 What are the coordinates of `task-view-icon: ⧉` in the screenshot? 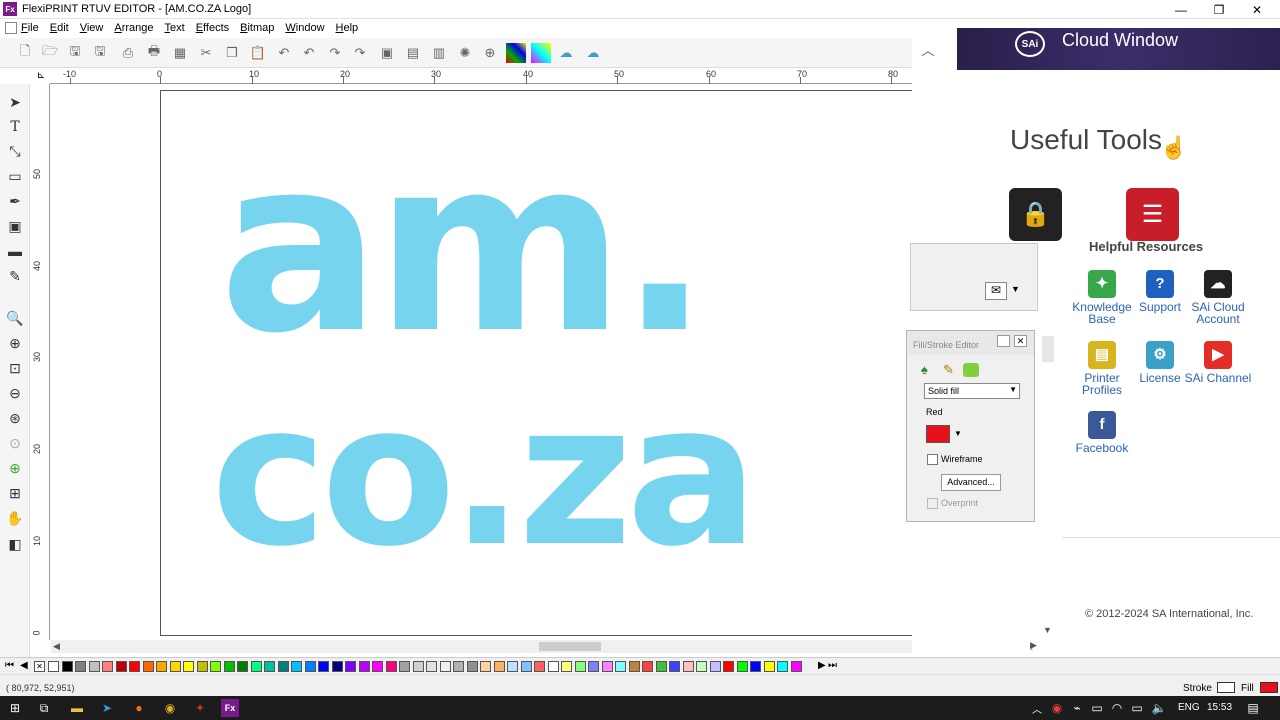 It's located at (44, 708).